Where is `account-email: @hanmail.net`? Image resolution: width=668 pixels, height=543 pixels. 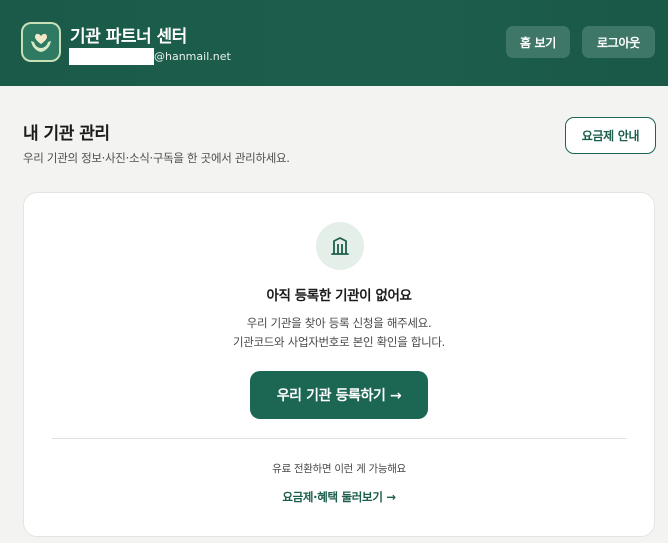 account-email: @hanmail.net is located at coordinates (150, 56).